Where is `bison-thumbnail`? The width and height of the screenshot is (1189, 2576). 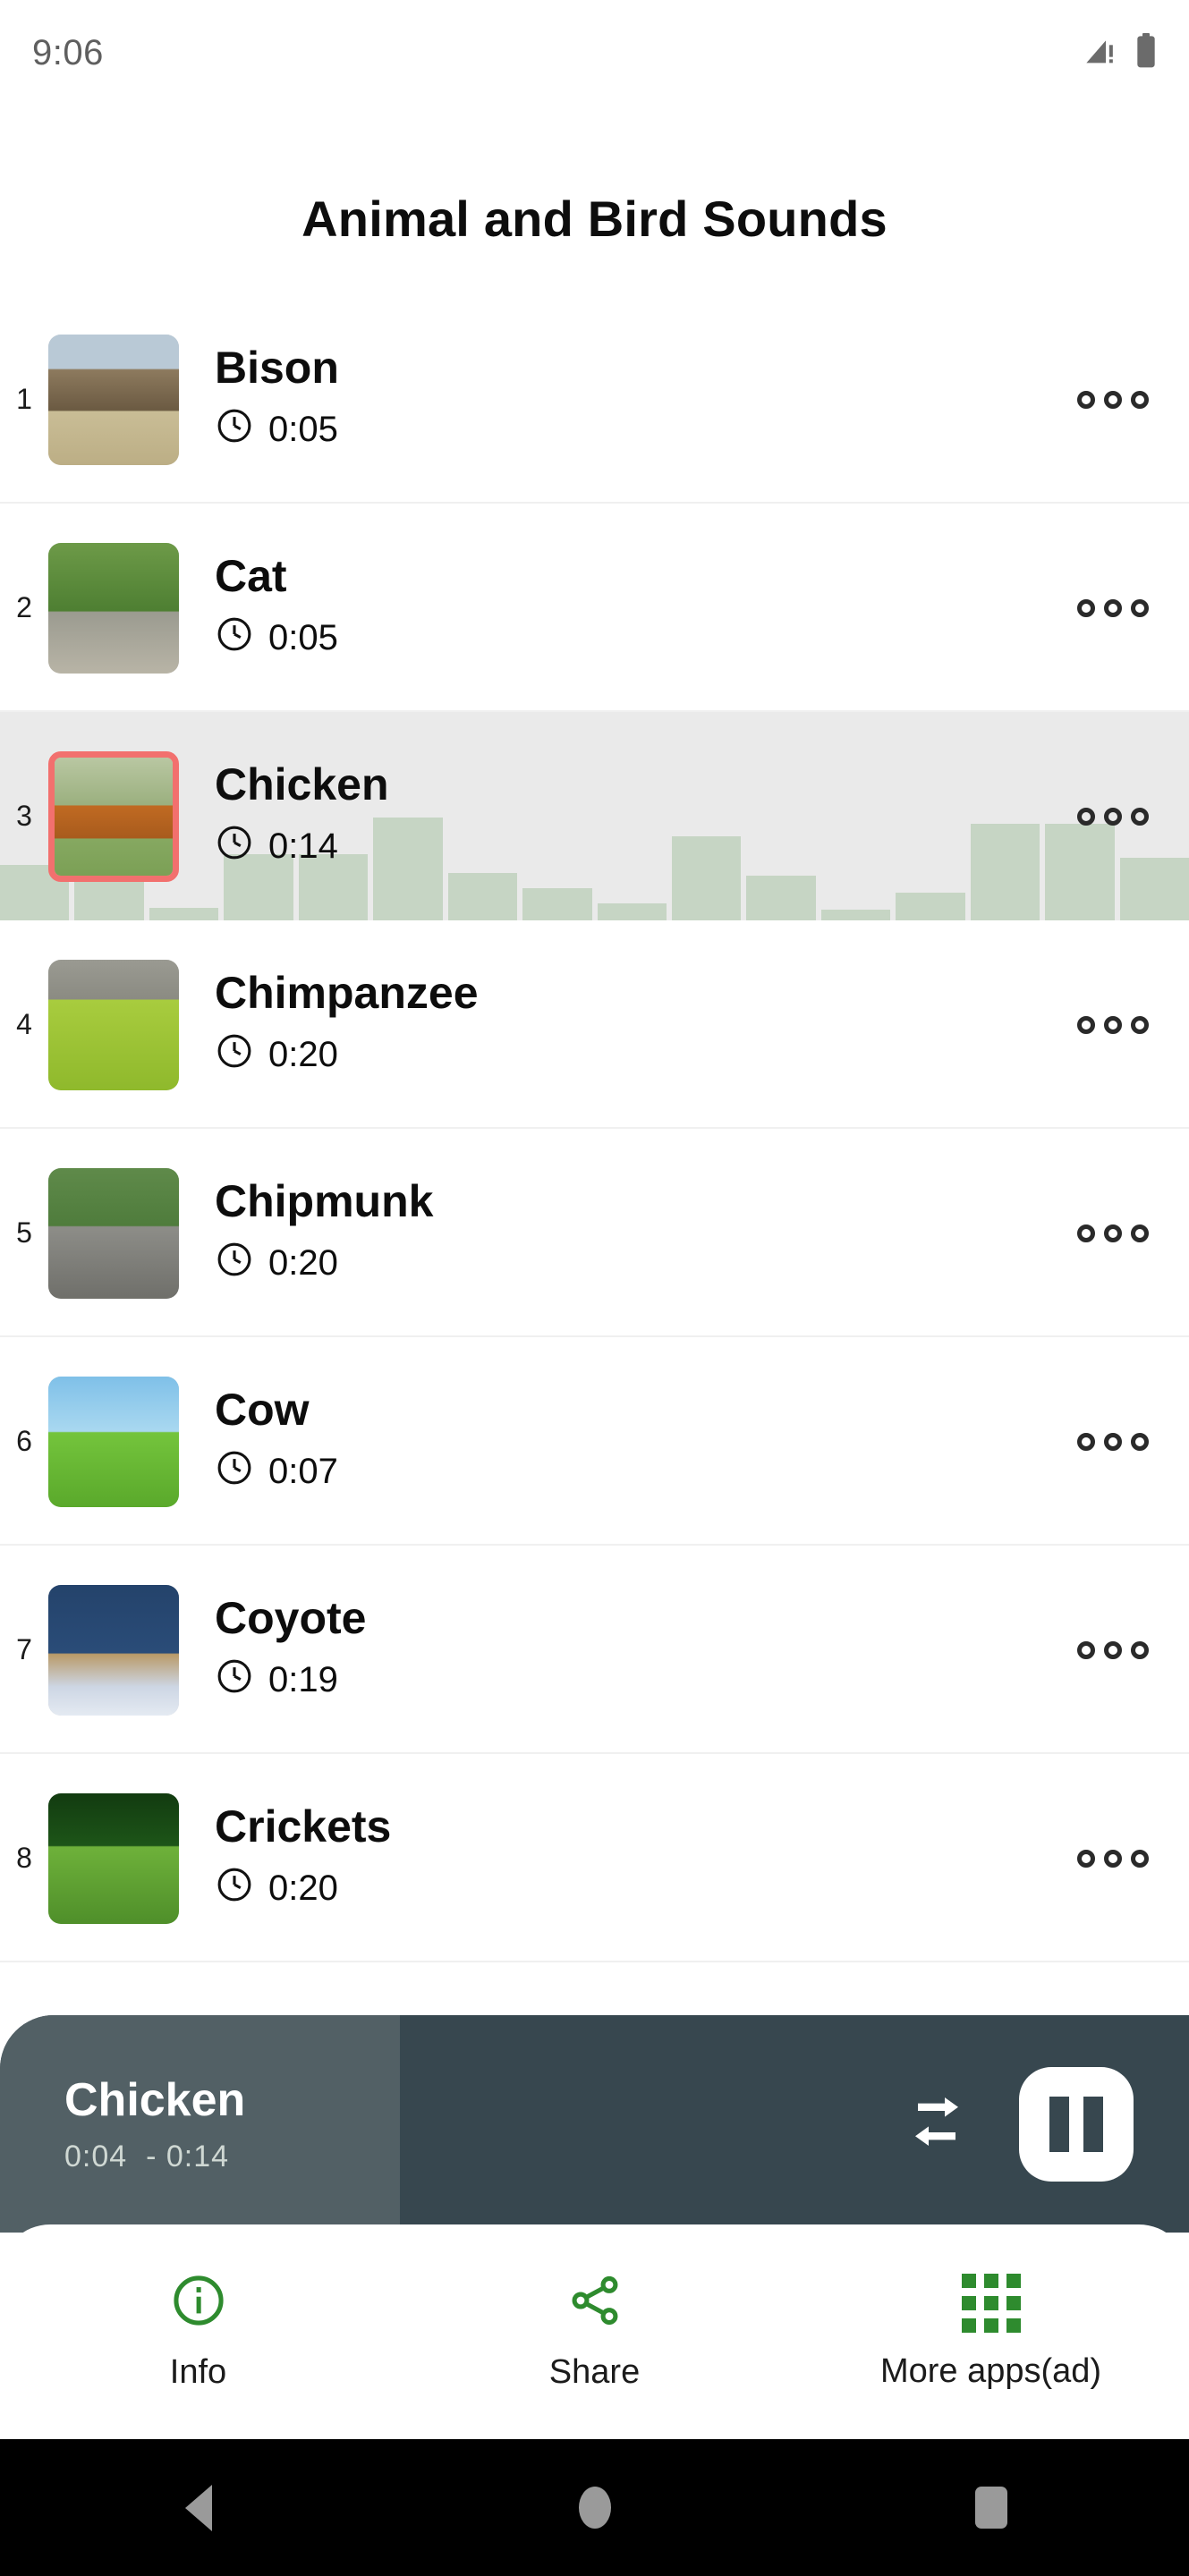 bison-thumbnail is located at coordinates (113, 399).